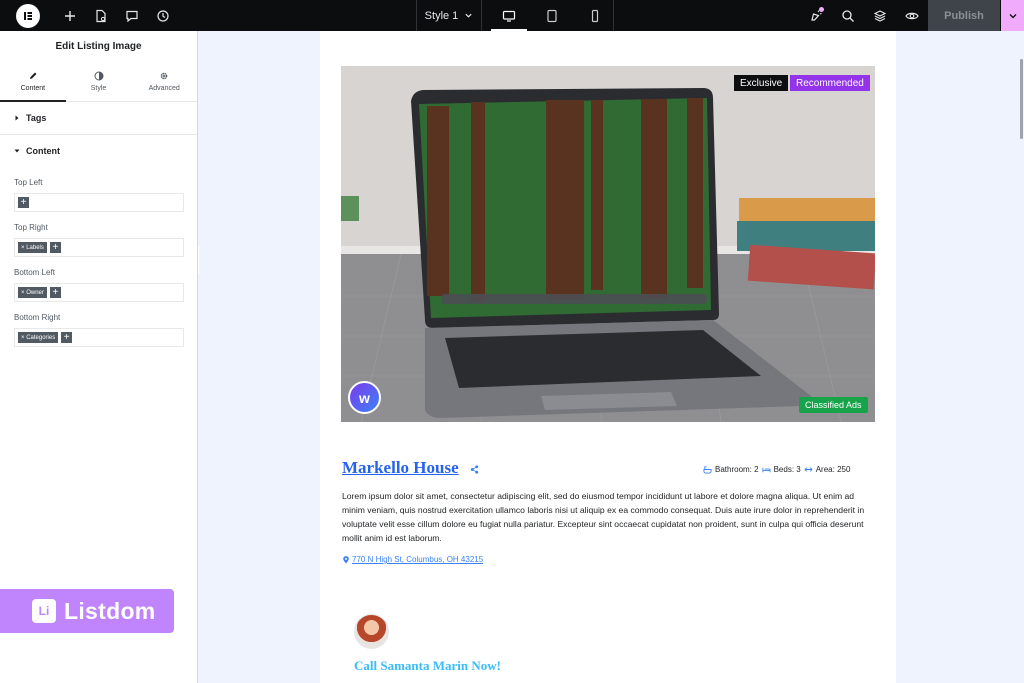 This screenshot has width=1024, height=683. I want to click on notifications-icon, so click(816, 15).